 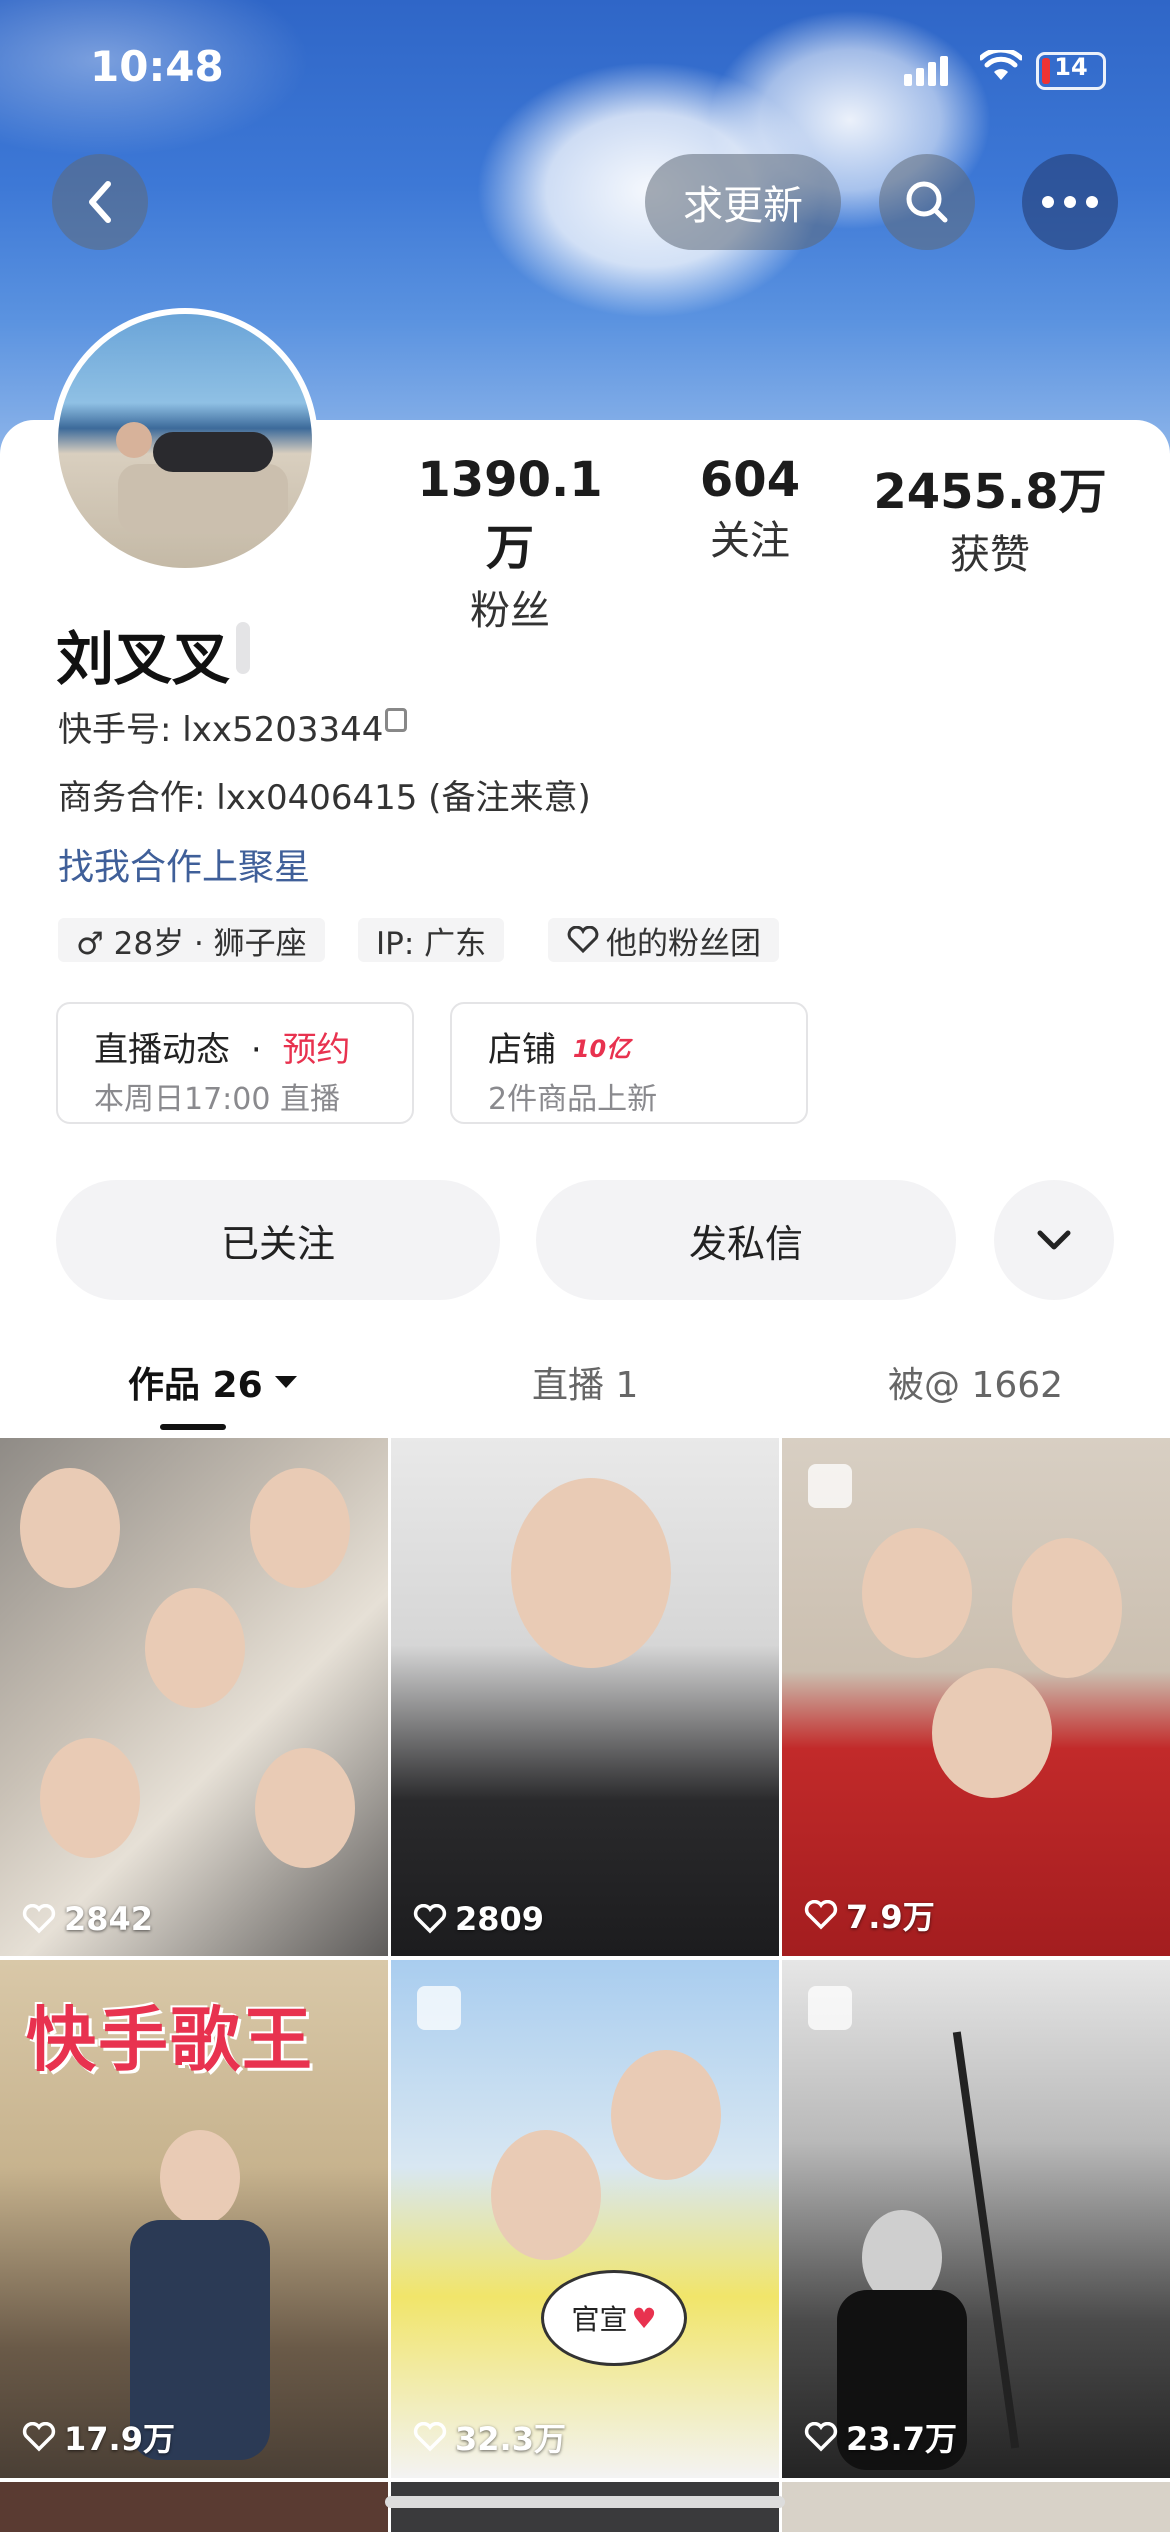 What do you see at coordinates (431, 940) in the screenshot?
I see `tag-ip-location: IP: 广东` at bounding box center [431, 940].